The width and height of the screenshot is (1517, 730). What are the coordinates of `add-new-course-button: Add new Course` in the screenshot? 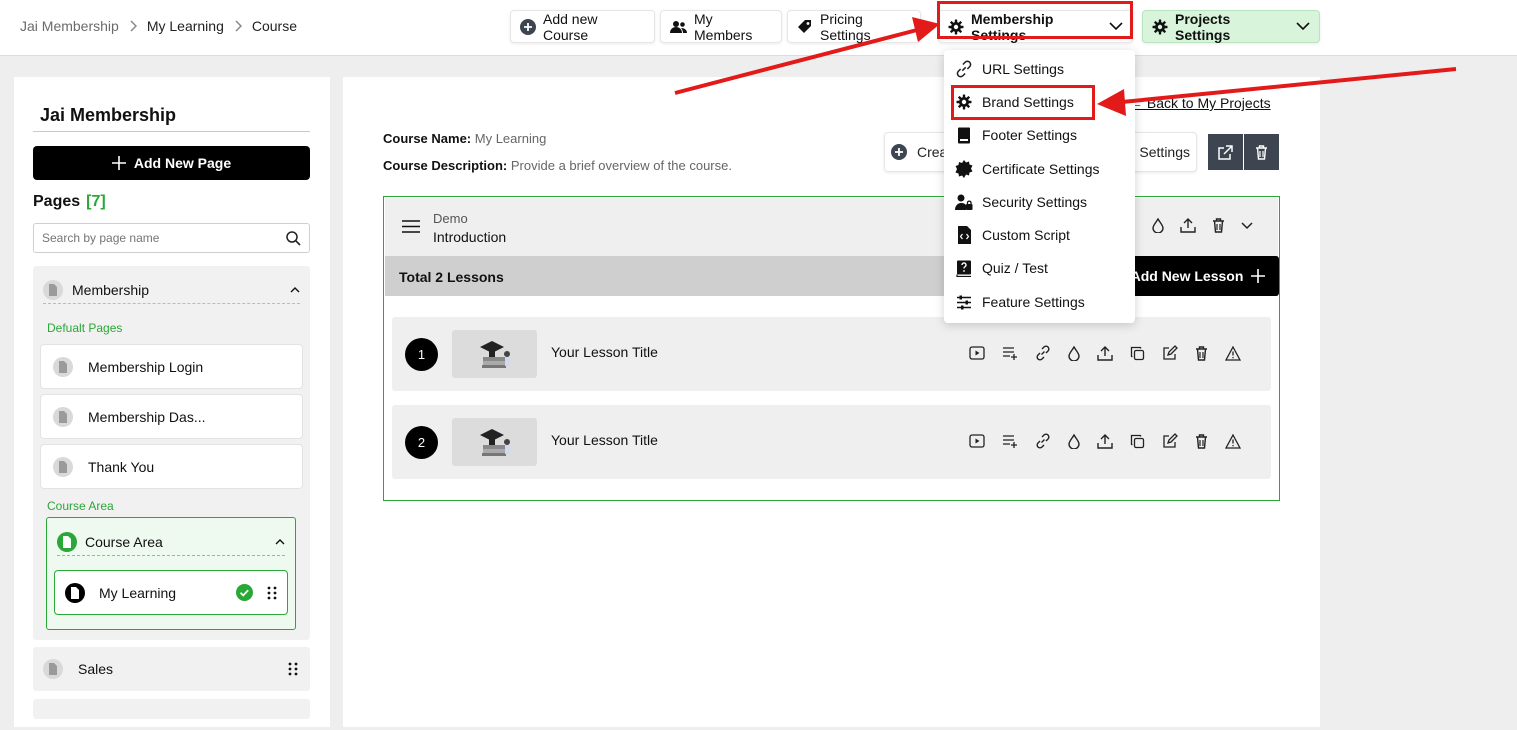 It's located at (582, 26).